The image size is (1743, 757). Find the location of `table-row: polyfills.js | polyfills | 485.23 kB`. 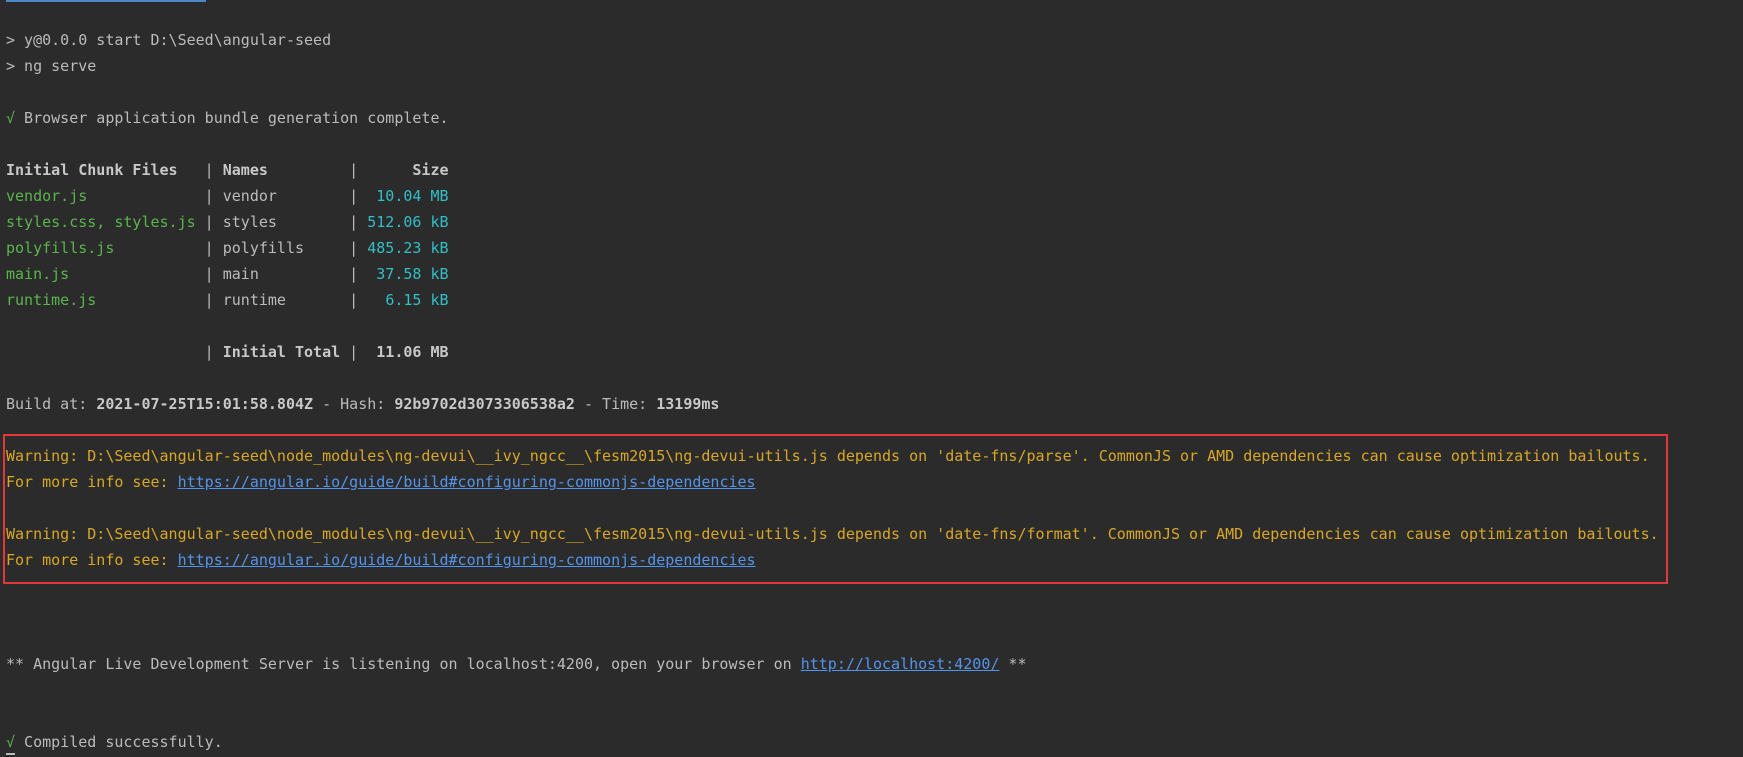

table-row: polyfills.js | polyfills | 485.23 kB is located at coordinates (227, 248).